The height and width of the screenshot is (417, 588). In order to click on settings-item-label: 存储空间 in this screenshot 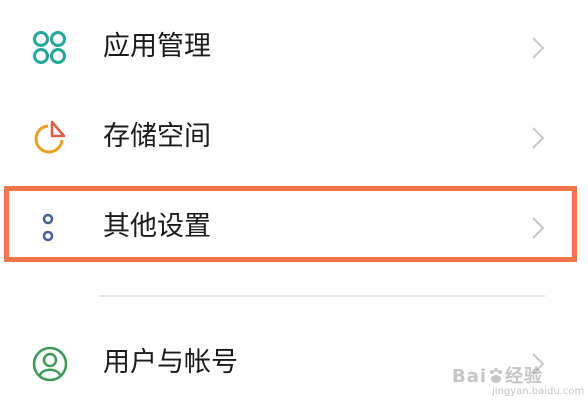, I will do `click(157, 136)`.